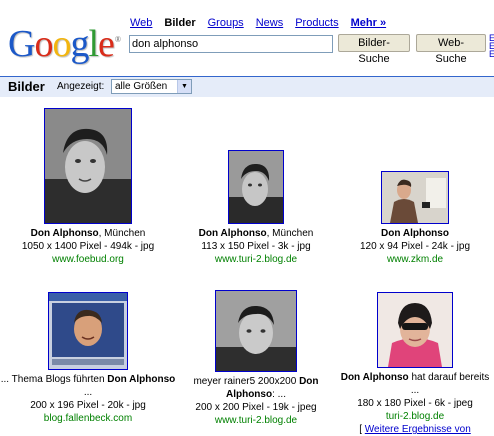 Image resolution: width=494 pixels, height=436 pixels. What do you see at coordinates (231, 44) in the screenshot?
I see `search-input` at bounding box center [231, 44].